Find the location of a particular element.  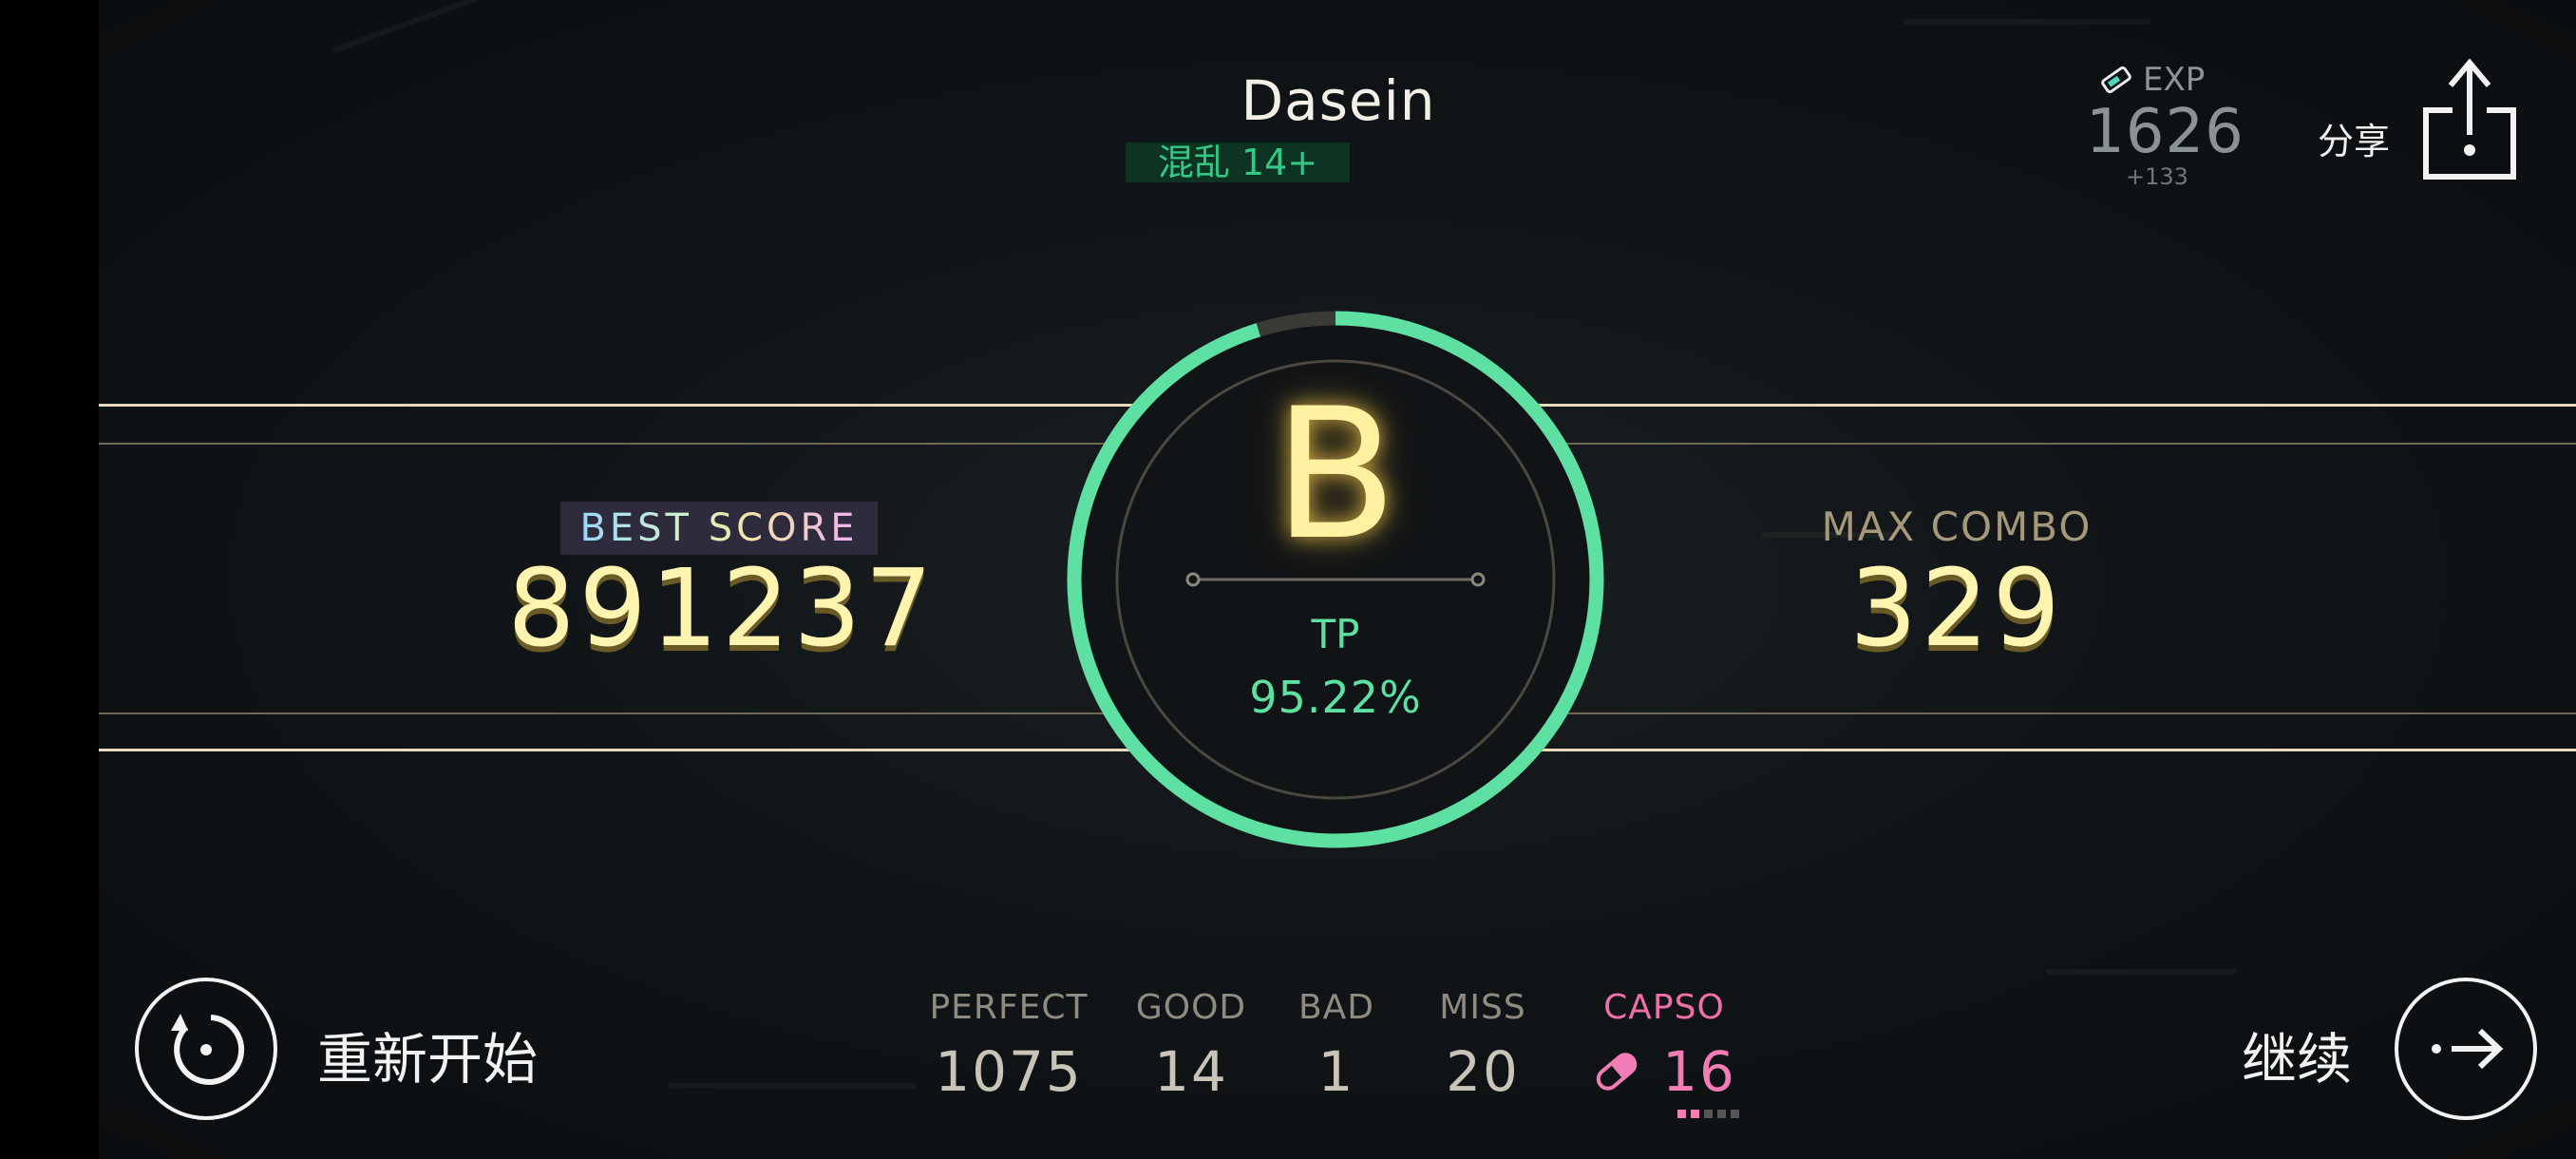

exp-value: 1626 is located at coordinates (2165, 132).